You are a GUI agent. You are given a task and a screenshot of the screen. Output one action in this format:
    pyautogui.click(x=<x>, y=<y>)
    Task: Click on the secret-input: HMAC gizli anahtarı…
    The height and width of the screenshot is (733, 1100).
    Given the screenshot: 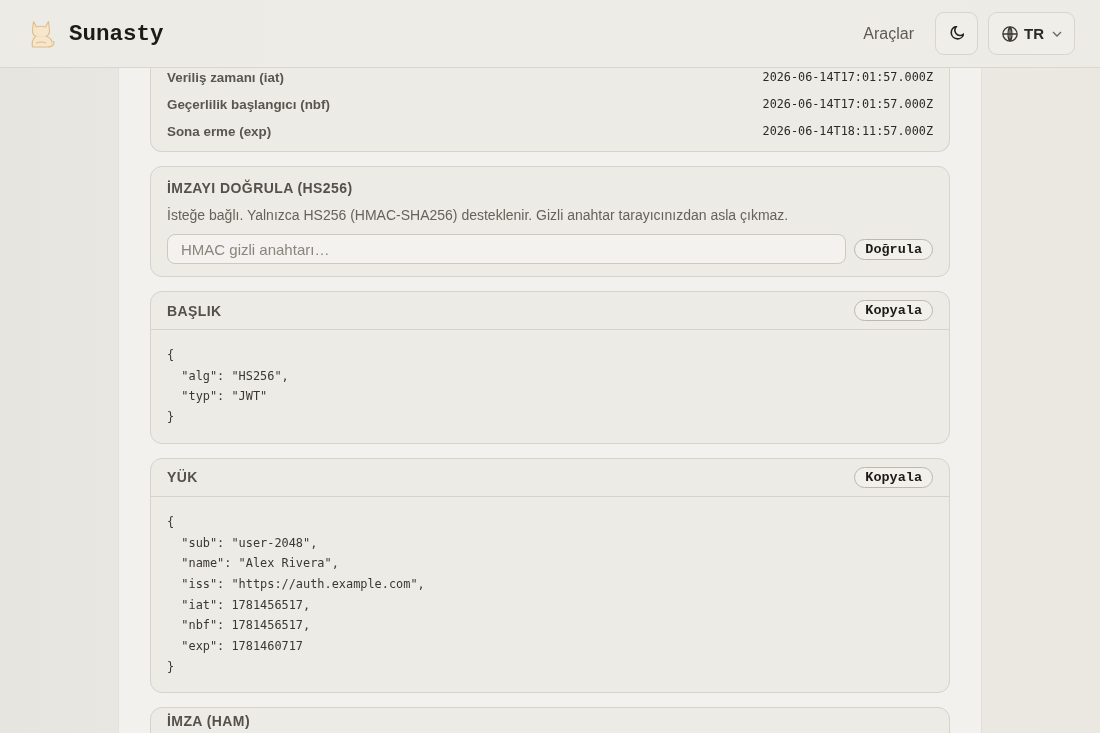 What is the action you would take?
    pyautogui.click(x=507, y=249)
    